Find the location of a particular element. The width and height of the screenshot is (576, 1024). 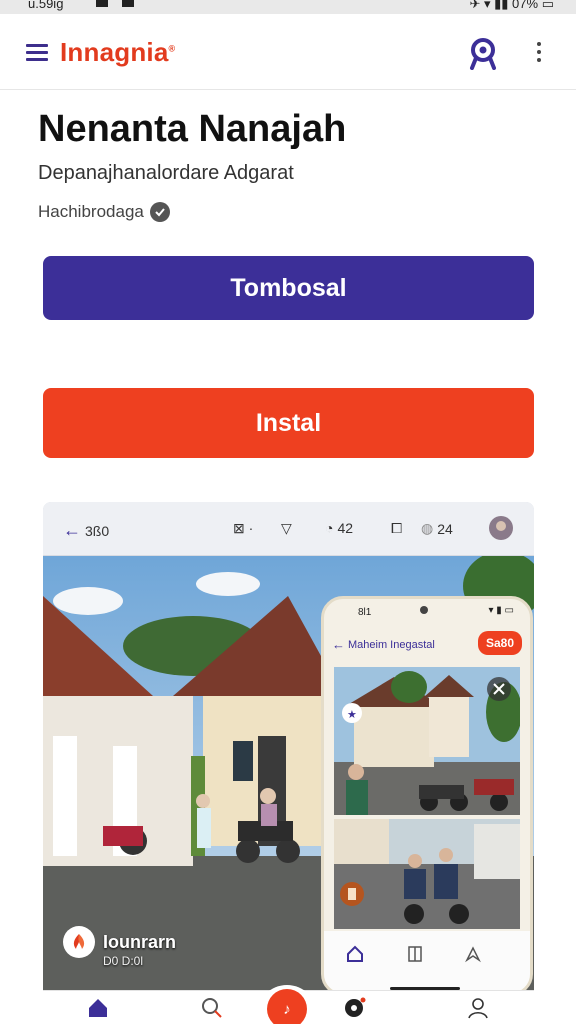

phone-status-bar: 8l1 ▾ ▮ ▭ is located at coordinates (427, 613).